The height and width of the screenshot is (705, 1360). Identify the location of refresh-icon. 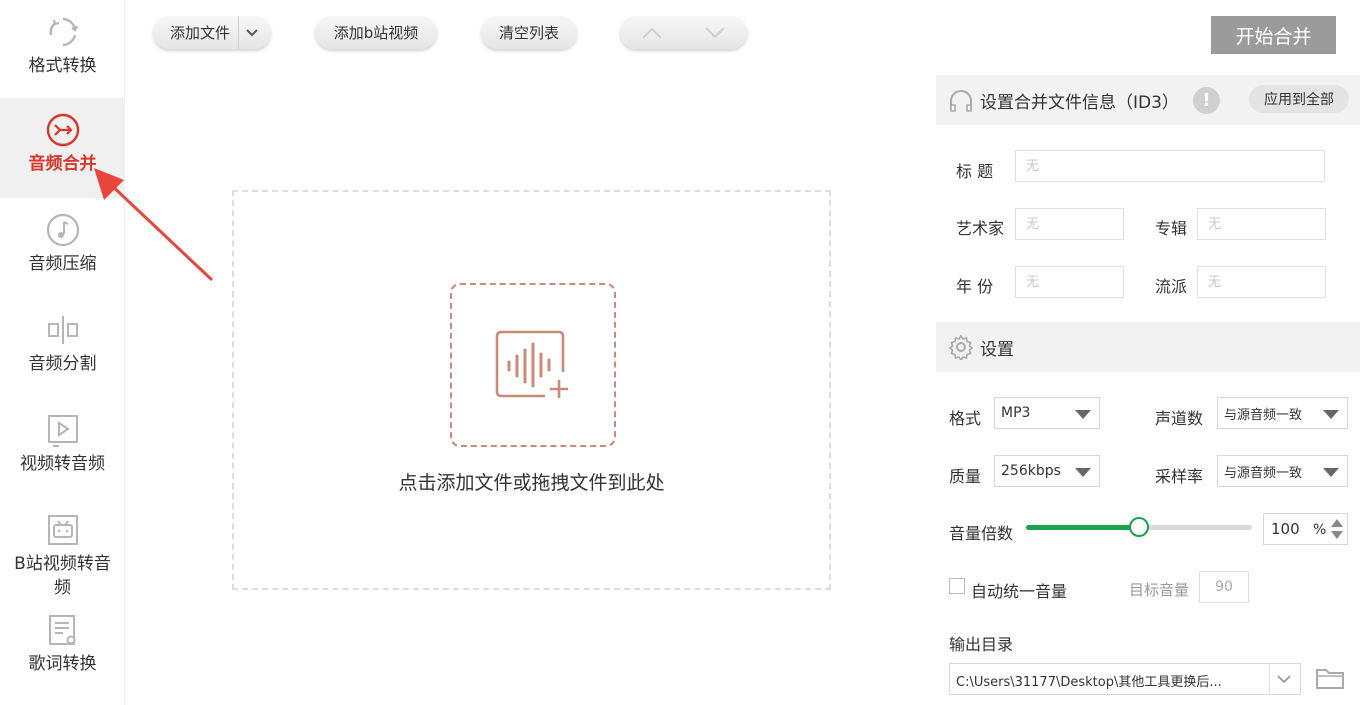
(63, 32).